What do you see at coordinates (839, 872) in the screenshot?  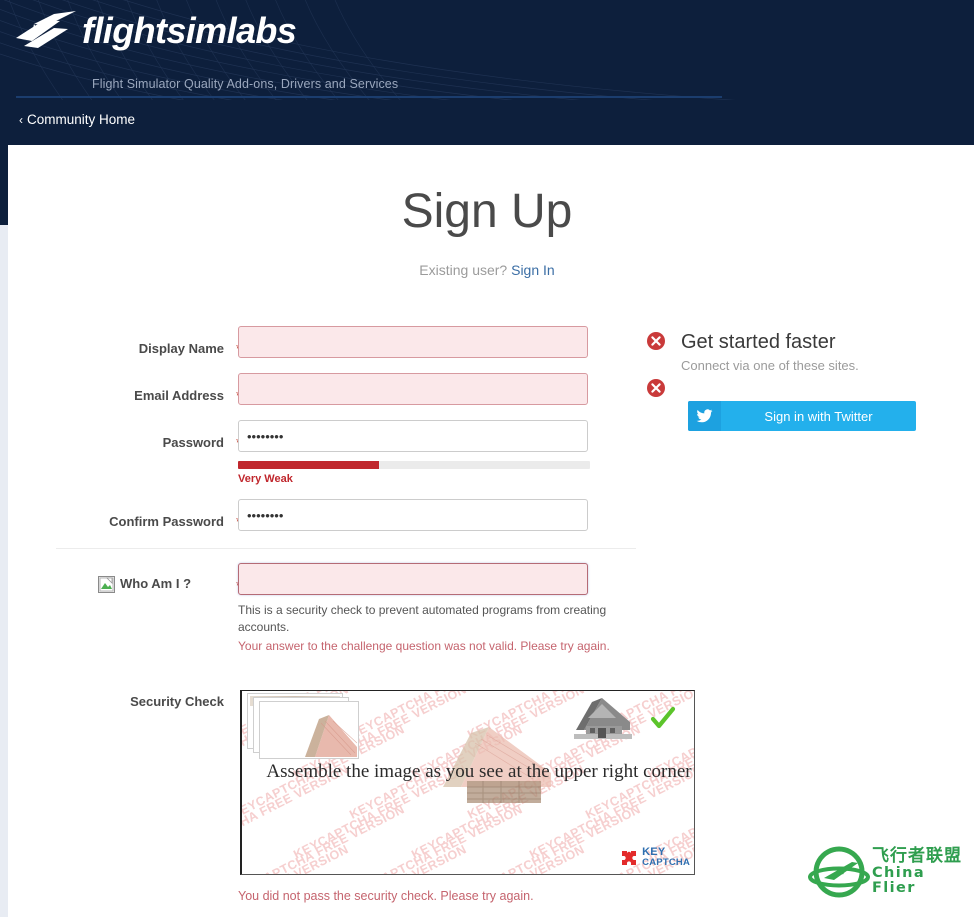 I see `china-flier-logo-icon` at bounding box center [839, 872].